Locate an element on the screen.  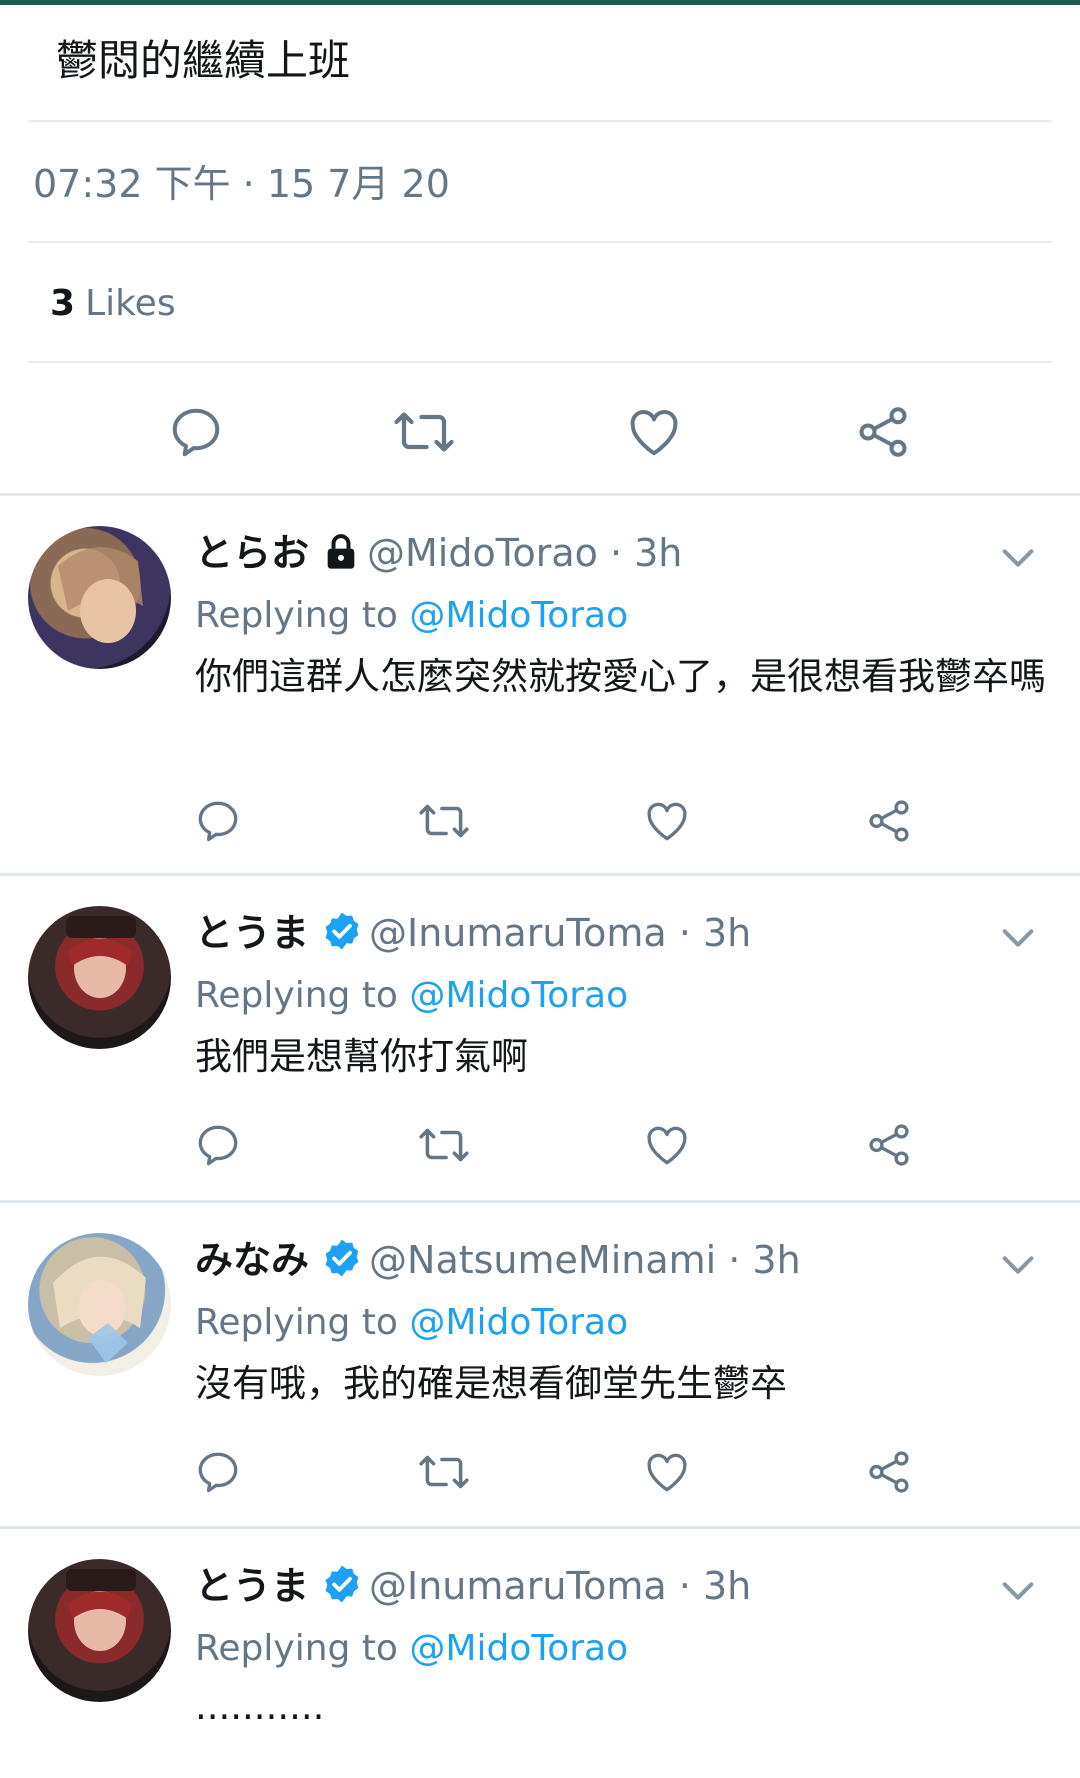
tweet-text: 鬱悶的繼續上班 is located at coordinates (203, 60).